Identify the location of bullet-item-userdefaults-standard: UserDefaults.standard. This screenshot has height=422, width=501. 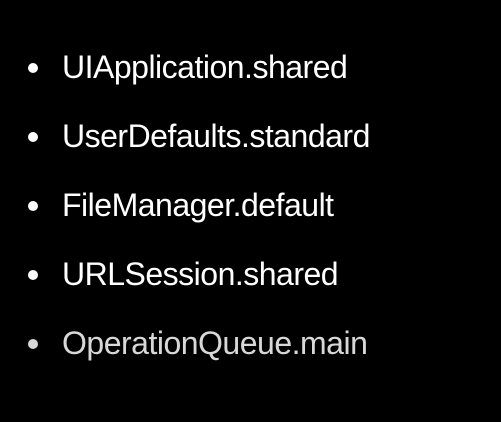
(260, 136).